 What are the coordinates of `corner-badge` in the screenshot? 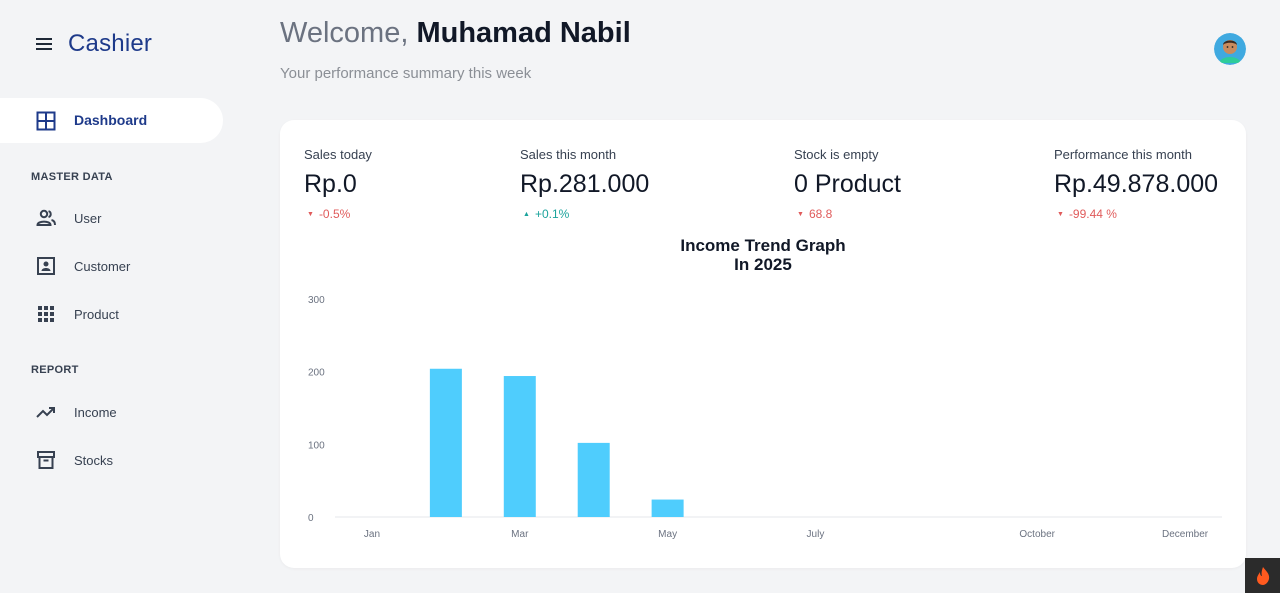 It's located at (1262, 575).